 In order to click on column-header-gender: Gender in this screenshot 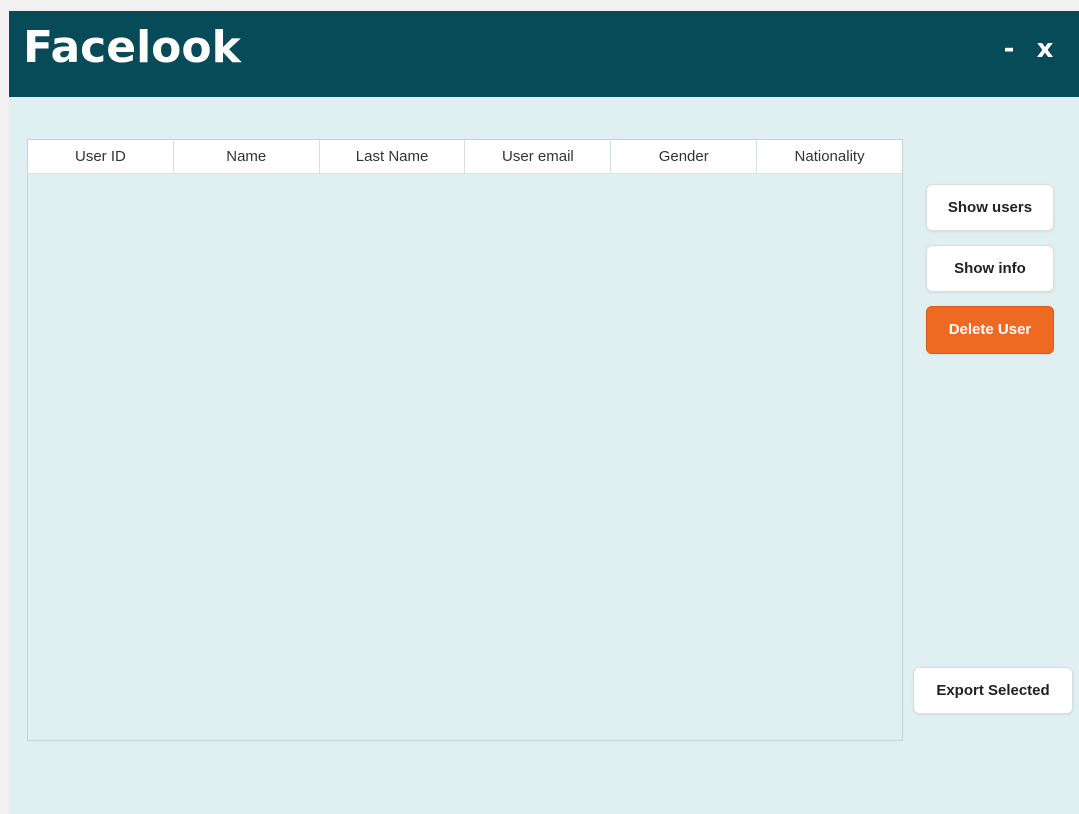, I will do `click(684, 156)`.